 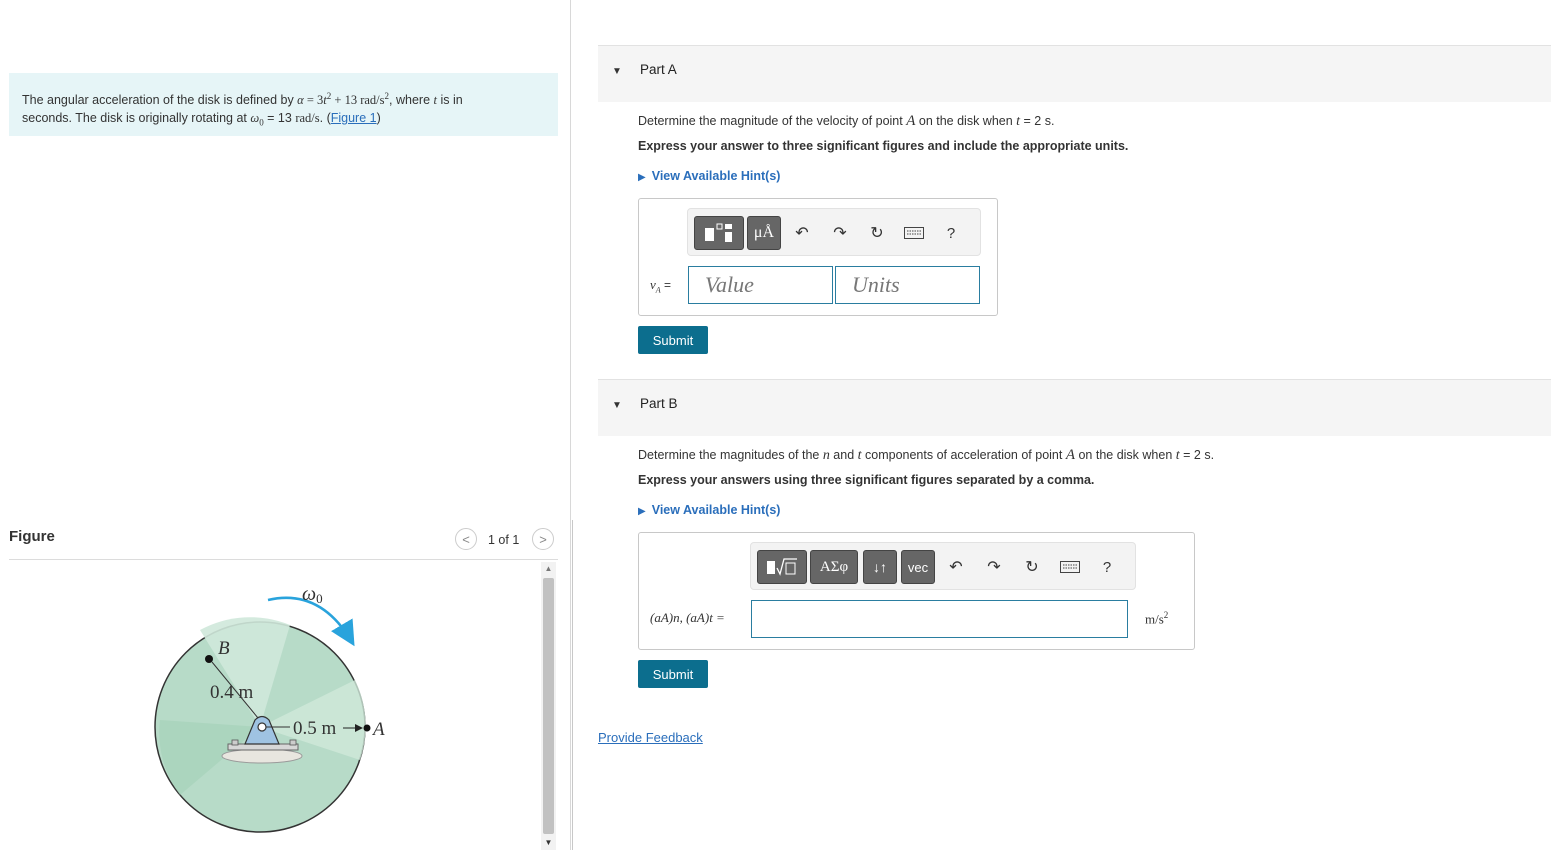 I want to click on next-figure-button: >, so click(x=543, y=539).